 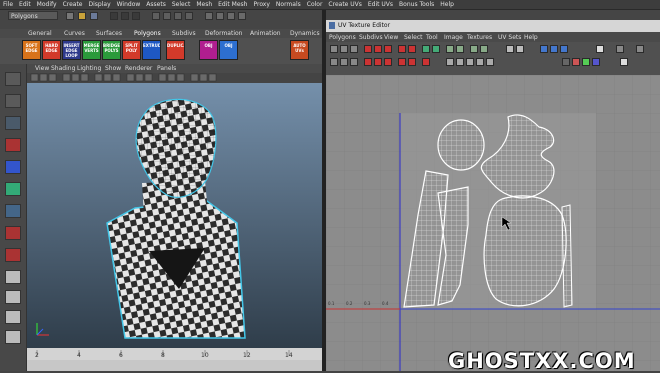 I want to click on ipr-render-icon, so click(x=231, y=16).